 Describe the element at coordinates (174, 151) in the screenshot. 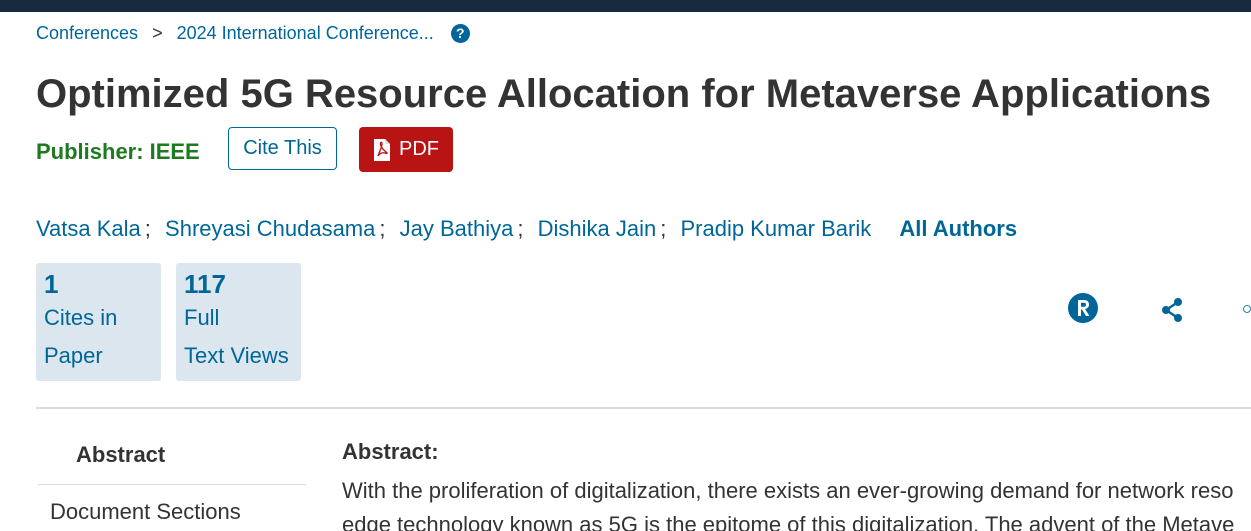

I see `publisher-name: IEEE` at that location.